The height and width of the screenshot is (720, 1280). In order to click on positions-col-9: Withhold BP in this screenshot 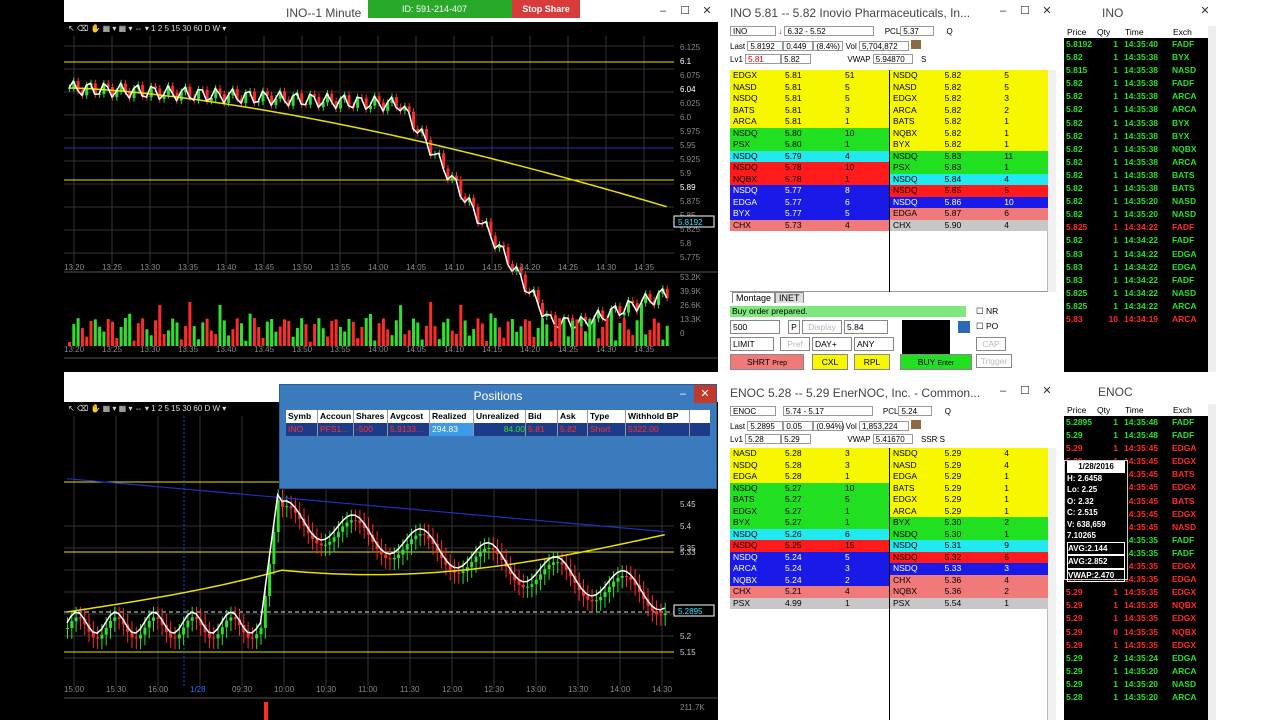, I will do `click(658, 416)`.